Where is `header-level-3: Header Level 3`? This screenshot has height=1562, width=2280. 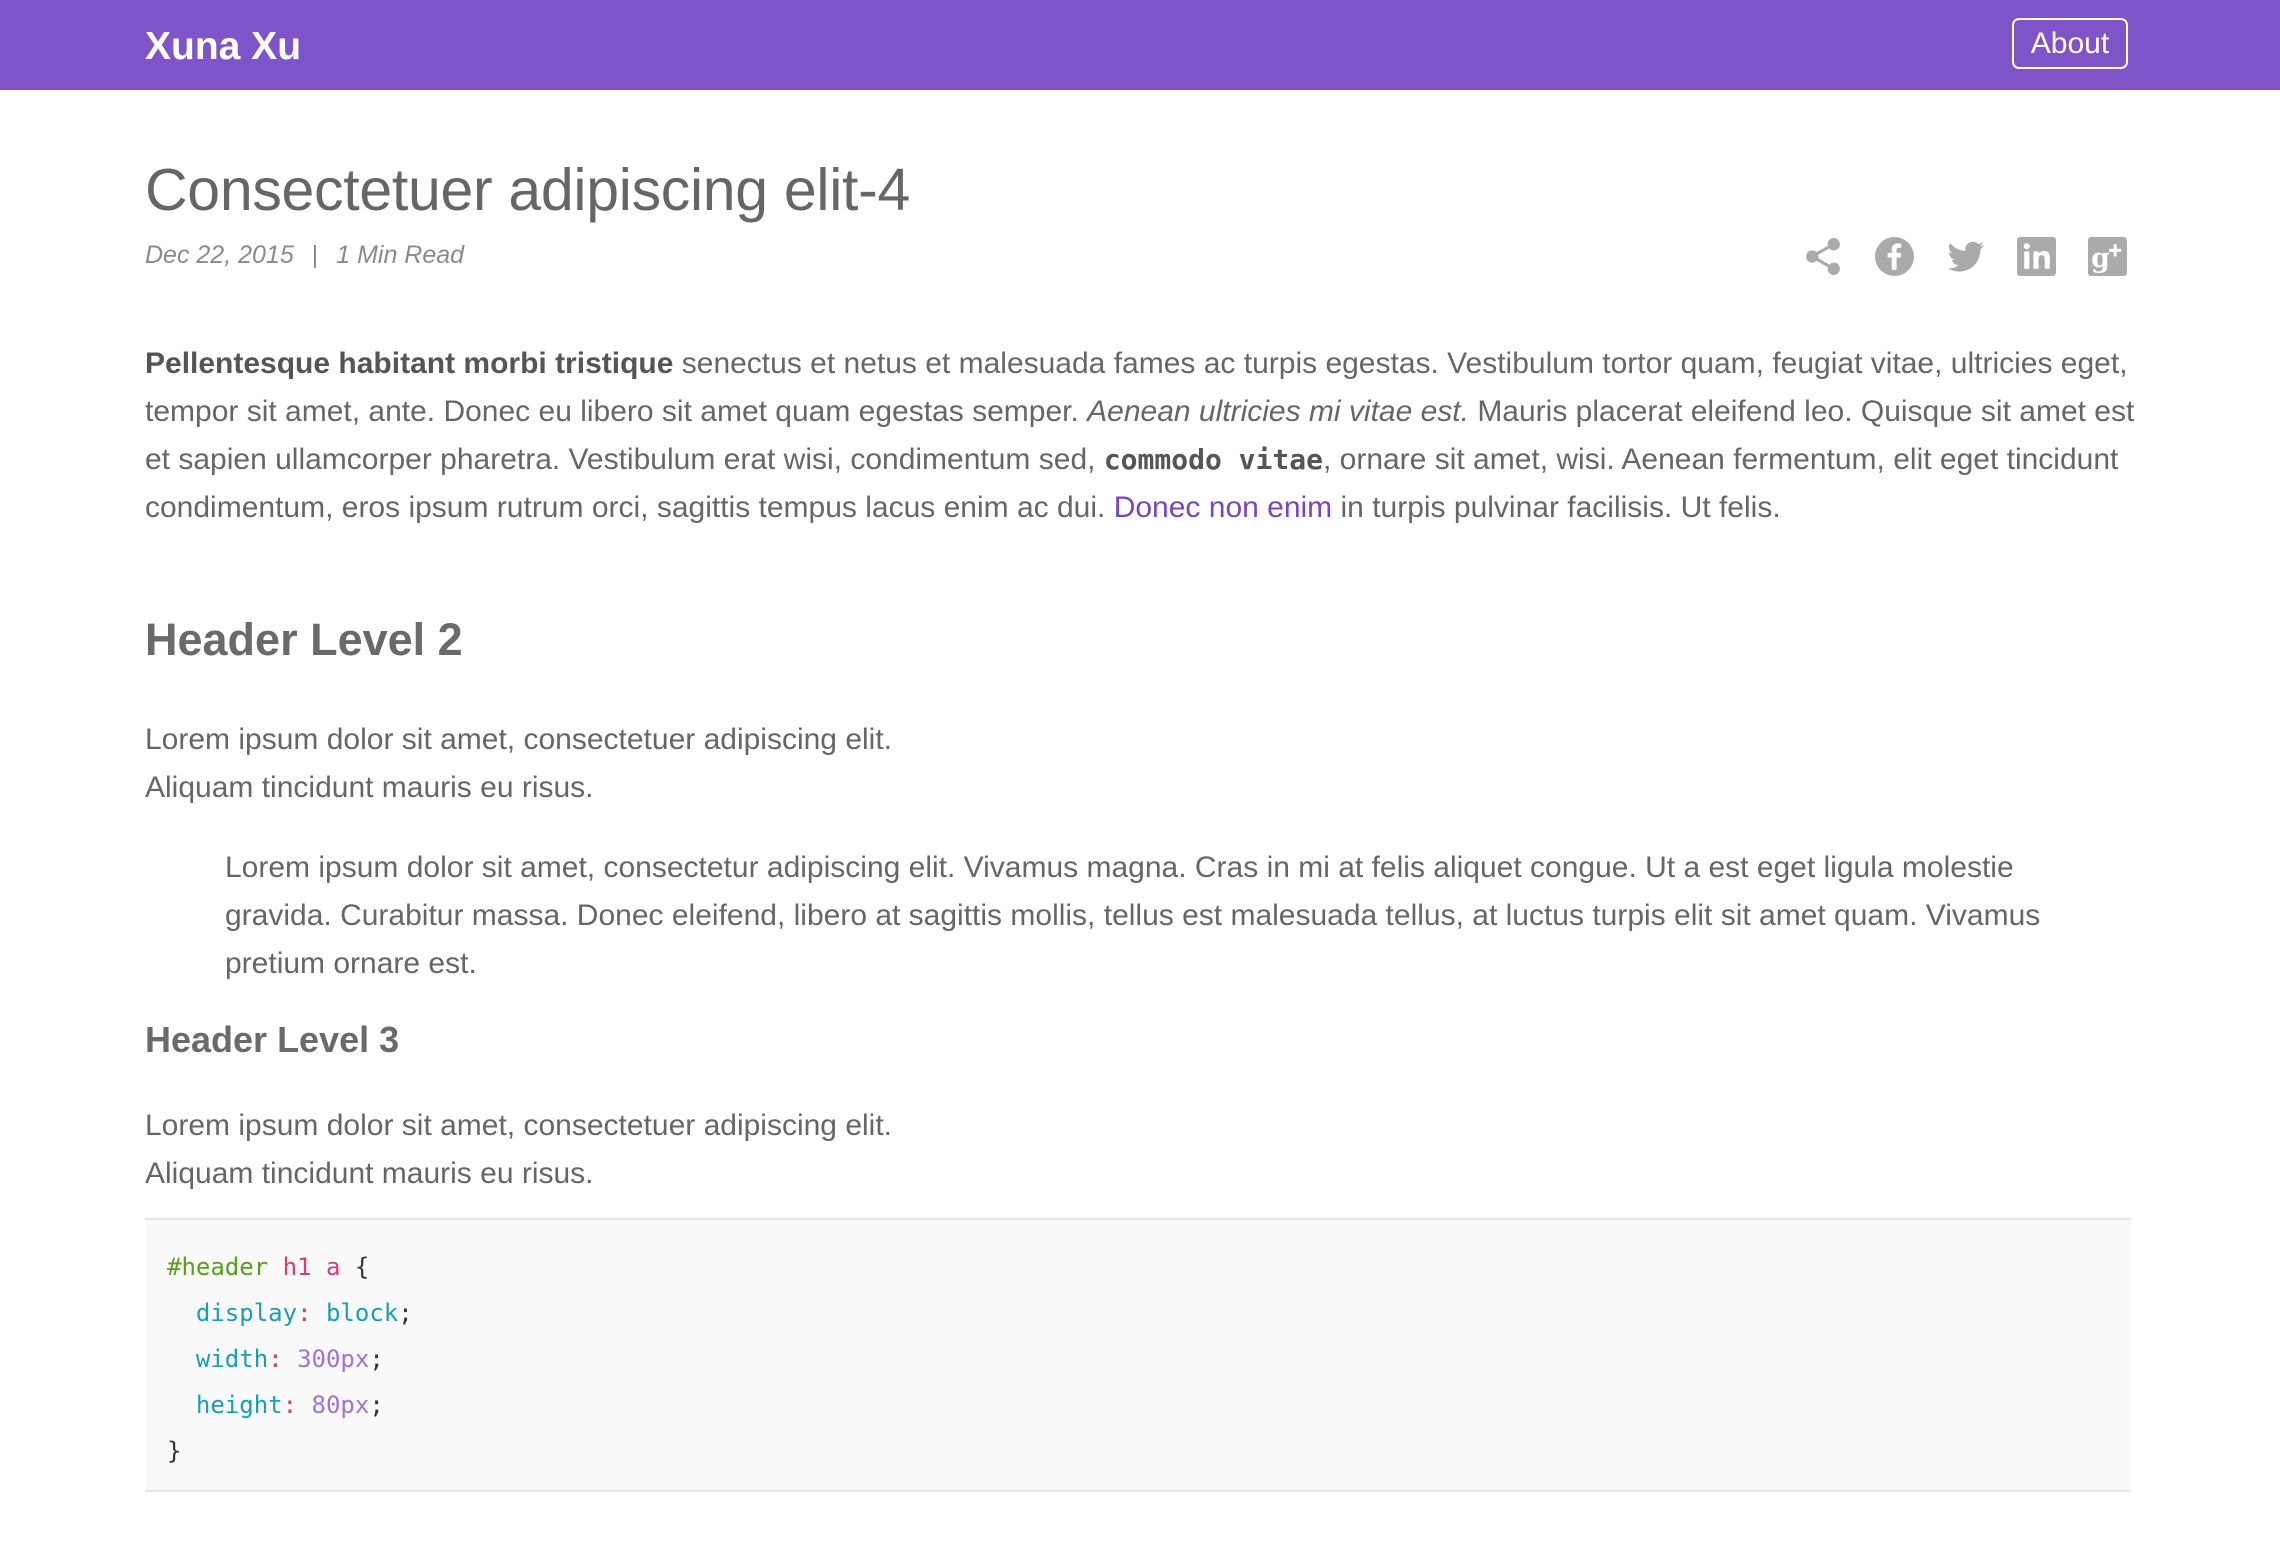 header-level-3: Header Level 3 is located at coordinates (272, 1039).